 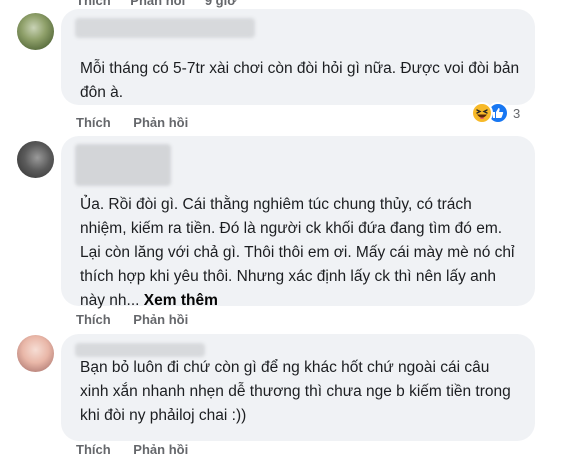 What do you see at coordinates (517, 113) in the screenshot?
I see `reaction-count: 3` at bounding box center [517, 113].